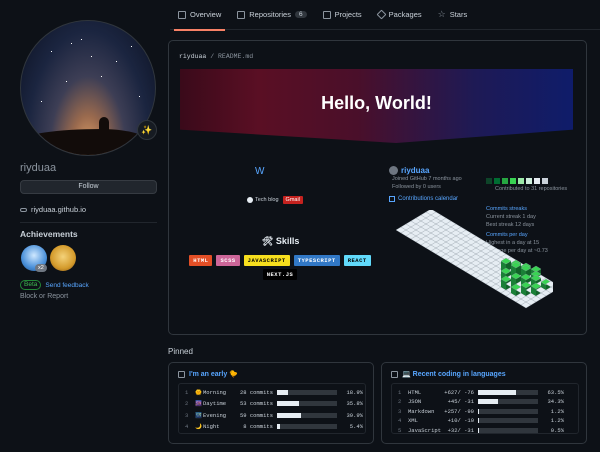 The image size is (600, 452). Describe the element at coordinates (44, 296) in the screenshot. I see `block-report-link: Block or Report` at that location.